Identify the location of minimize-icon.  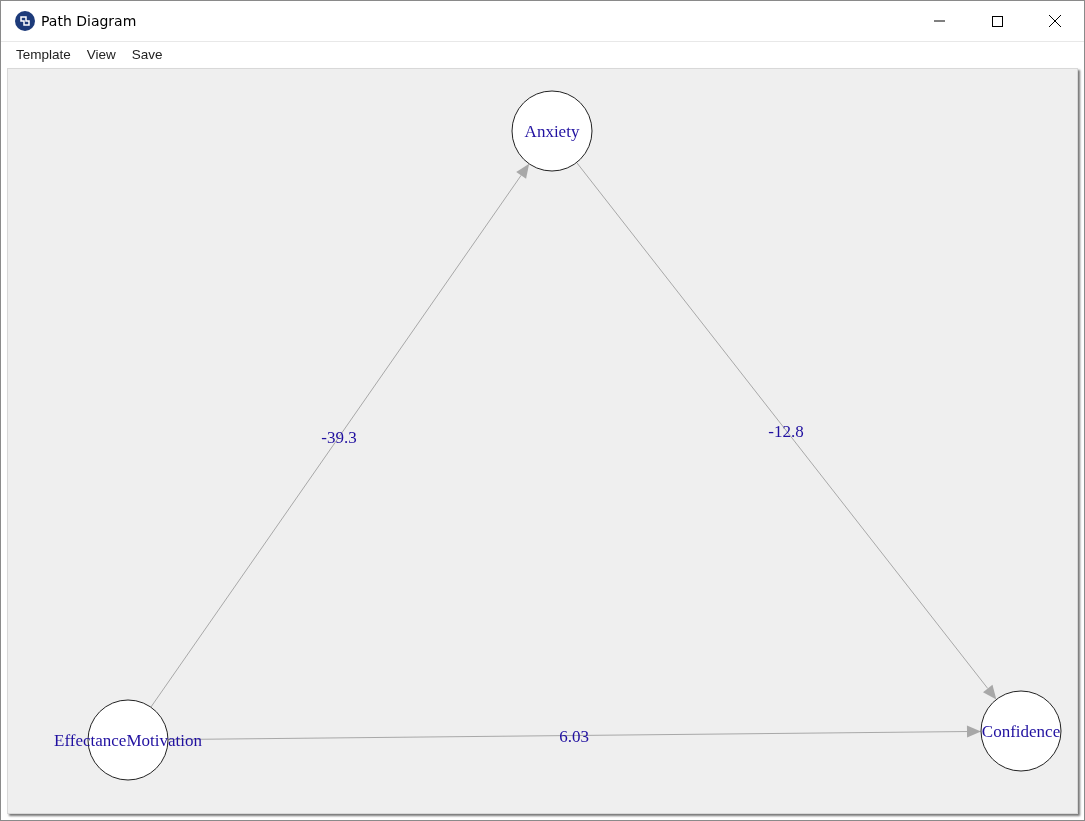
(939, 21).